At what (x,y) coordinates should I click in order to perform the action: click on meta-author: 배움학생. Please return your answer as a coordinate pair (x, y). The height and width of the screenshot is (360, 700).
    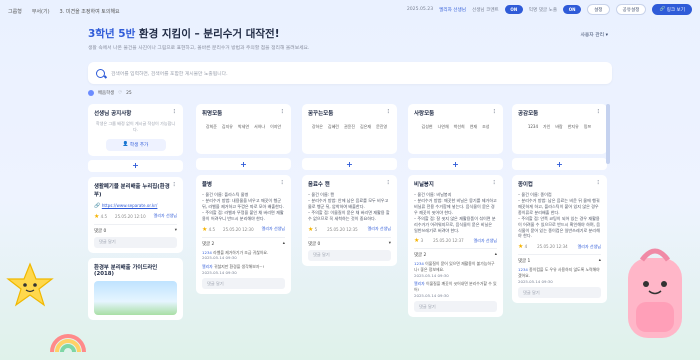
    Looking at the image, I should click on (106, 93).